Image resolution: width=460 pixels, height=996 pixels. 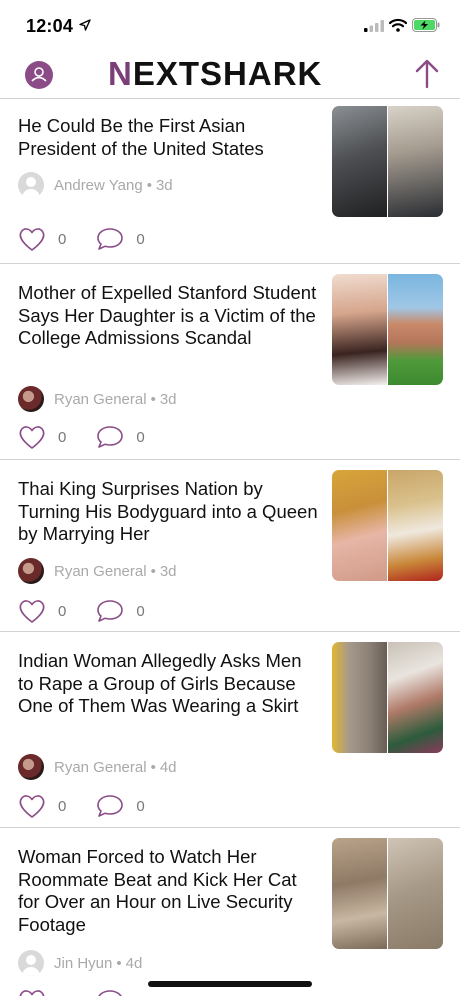 What do you see at coordinates (398, 25) in the screenshot?
I see `wifi-icon` at bounding box center [398, 25].